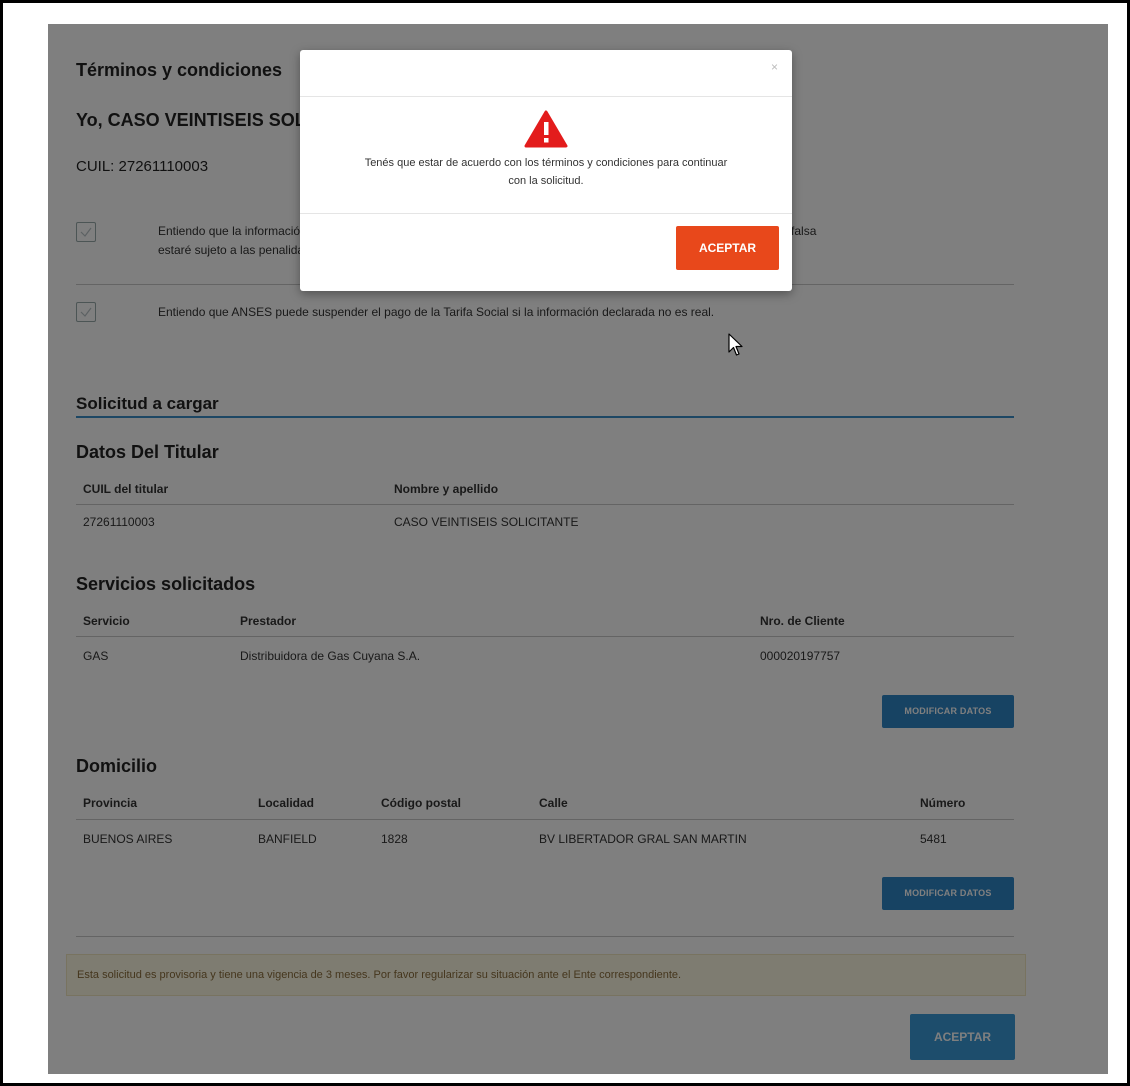  I want to click on modal-message-line2: con la solicitud., so click(546, 181).